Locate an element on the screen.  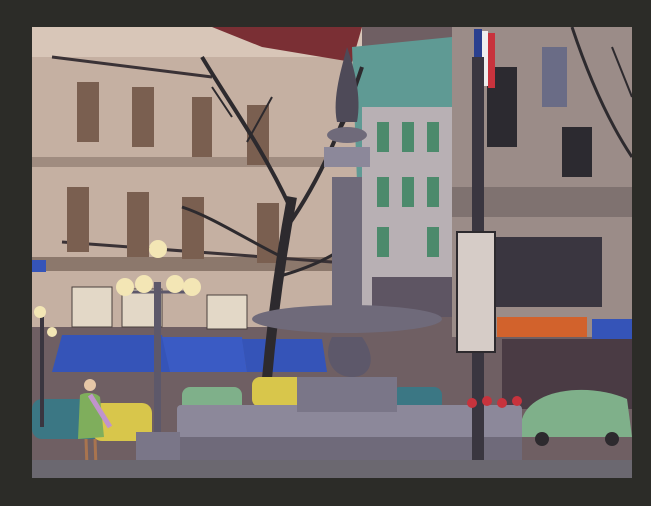
middle-building is located at coordinates (407, 177).